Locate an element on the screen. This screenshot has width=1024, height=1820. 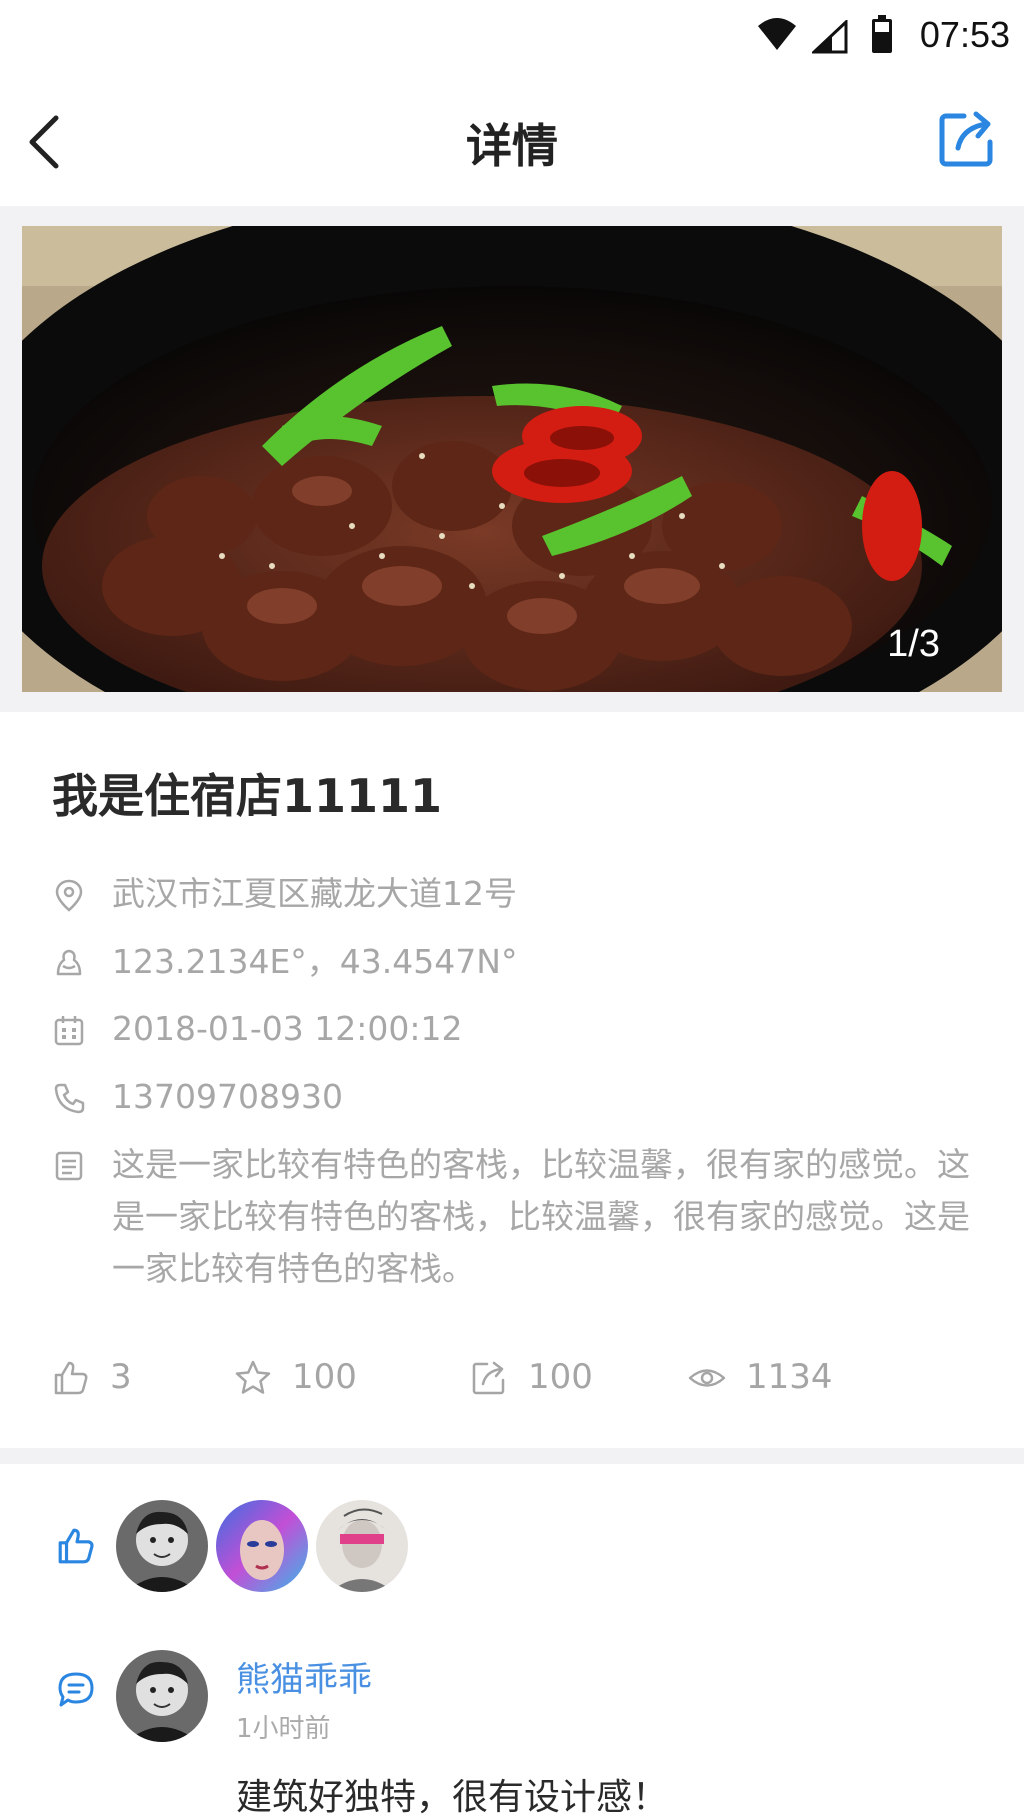
view-stat: 1134 is located at coordinates (788, 1377).